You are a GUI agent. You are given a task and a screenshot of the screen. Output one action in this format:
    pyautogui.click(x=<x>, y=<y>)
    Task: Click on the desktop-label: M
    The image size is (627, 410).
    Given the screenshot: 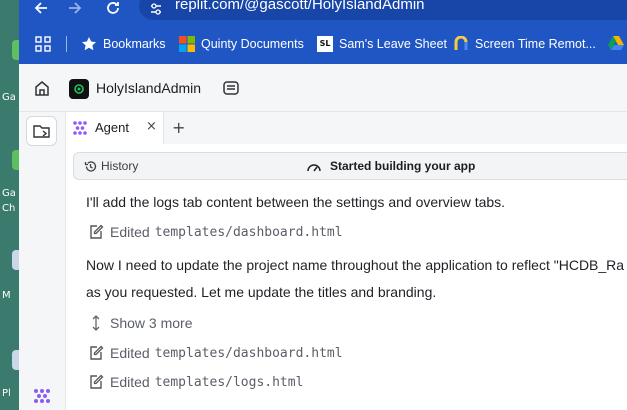 What is the action you would take?
    pyautogui.click(x=6, y=295)
    